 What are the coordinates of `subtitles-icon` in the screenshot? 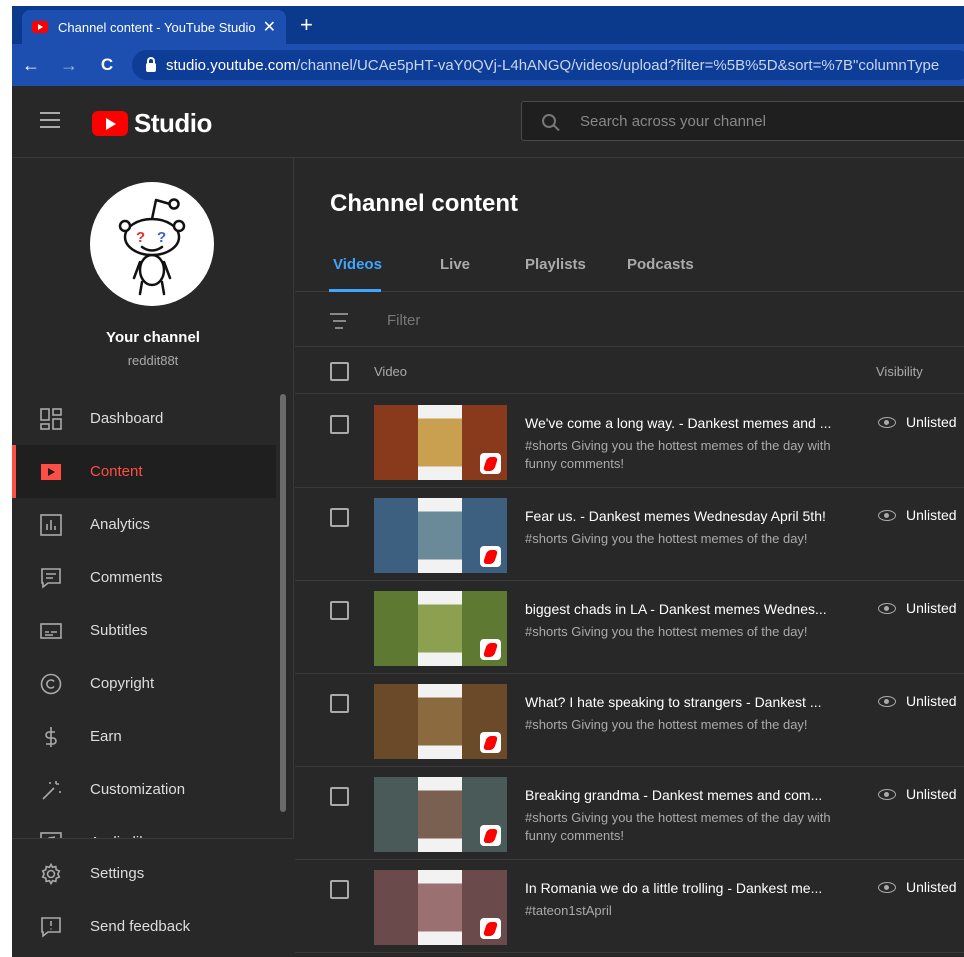 It's located at (51, 631).